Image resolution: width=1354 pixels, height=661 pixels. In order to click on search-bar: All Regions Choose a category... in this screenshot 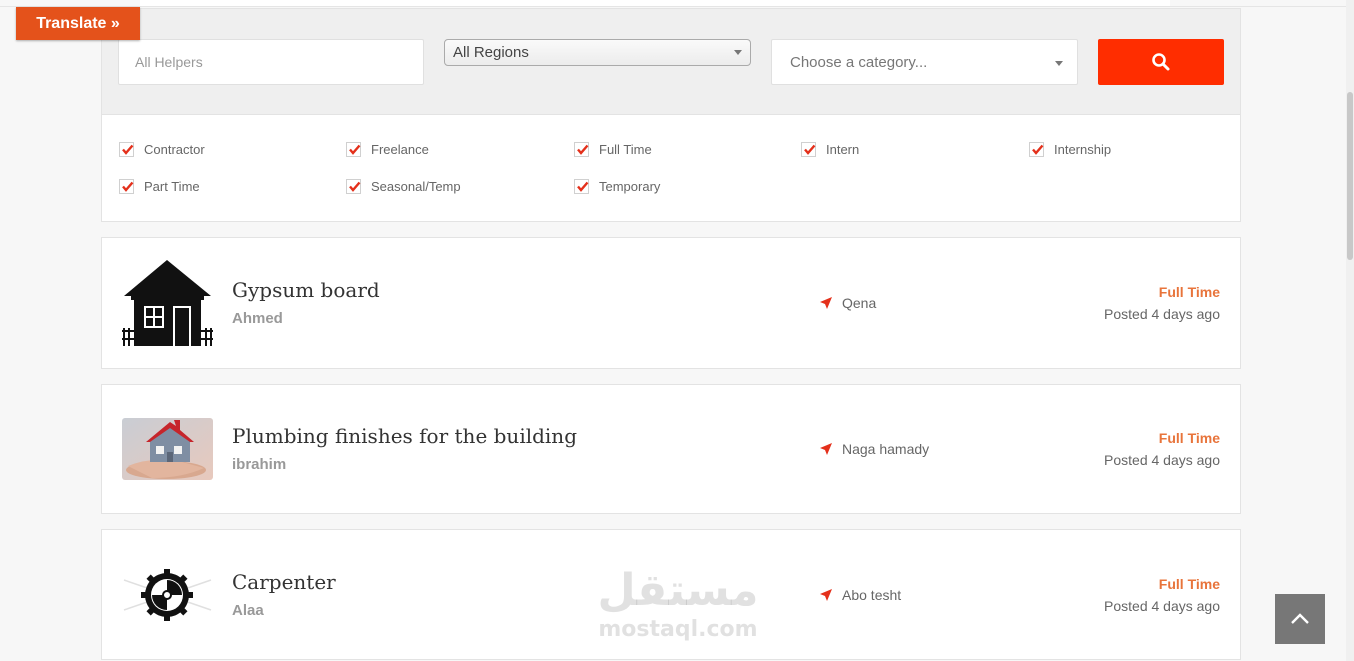, I will do `click(671, 62)`.